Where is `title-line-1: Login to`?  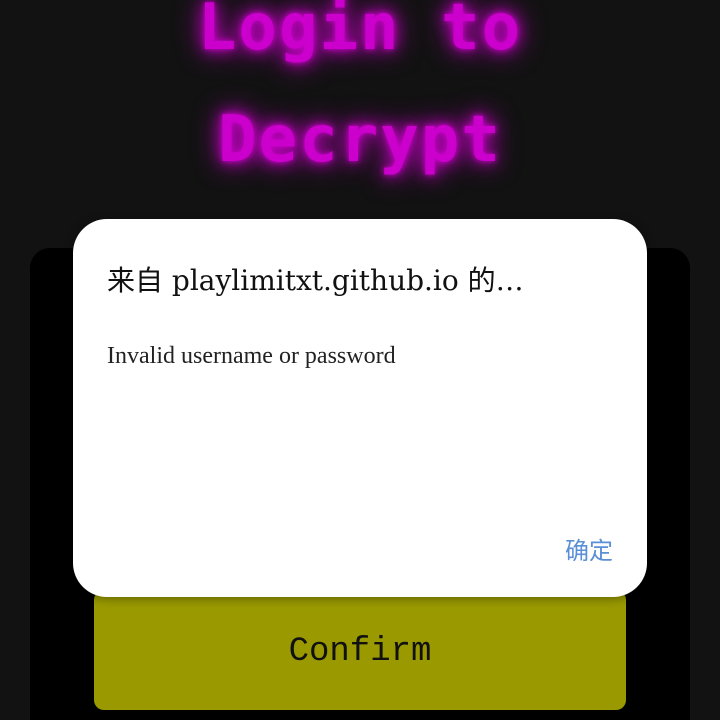 title-line-1: Login to is located at coordinates (360, 32).